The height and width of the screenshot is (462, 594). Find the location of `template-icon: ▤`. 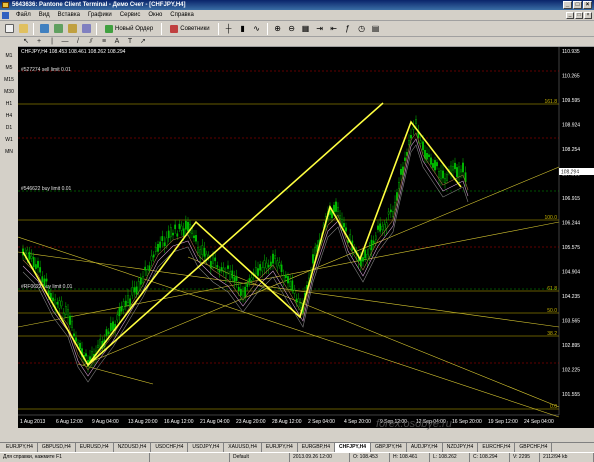

template-icon: ▤ is located at coordinates (375, 28).